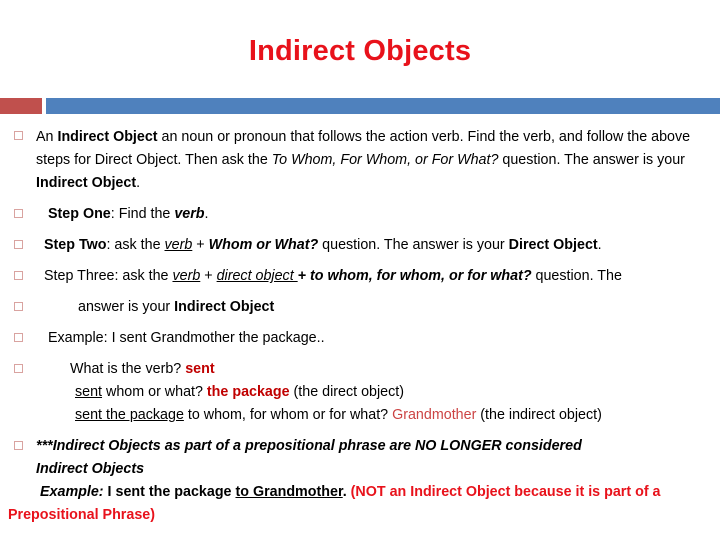 Image resolution: width=720 pixels, height=540 pixels. Describe the element at coordinates (169, 492) in the screenshot. I see `seg: I sent the package` at that location.